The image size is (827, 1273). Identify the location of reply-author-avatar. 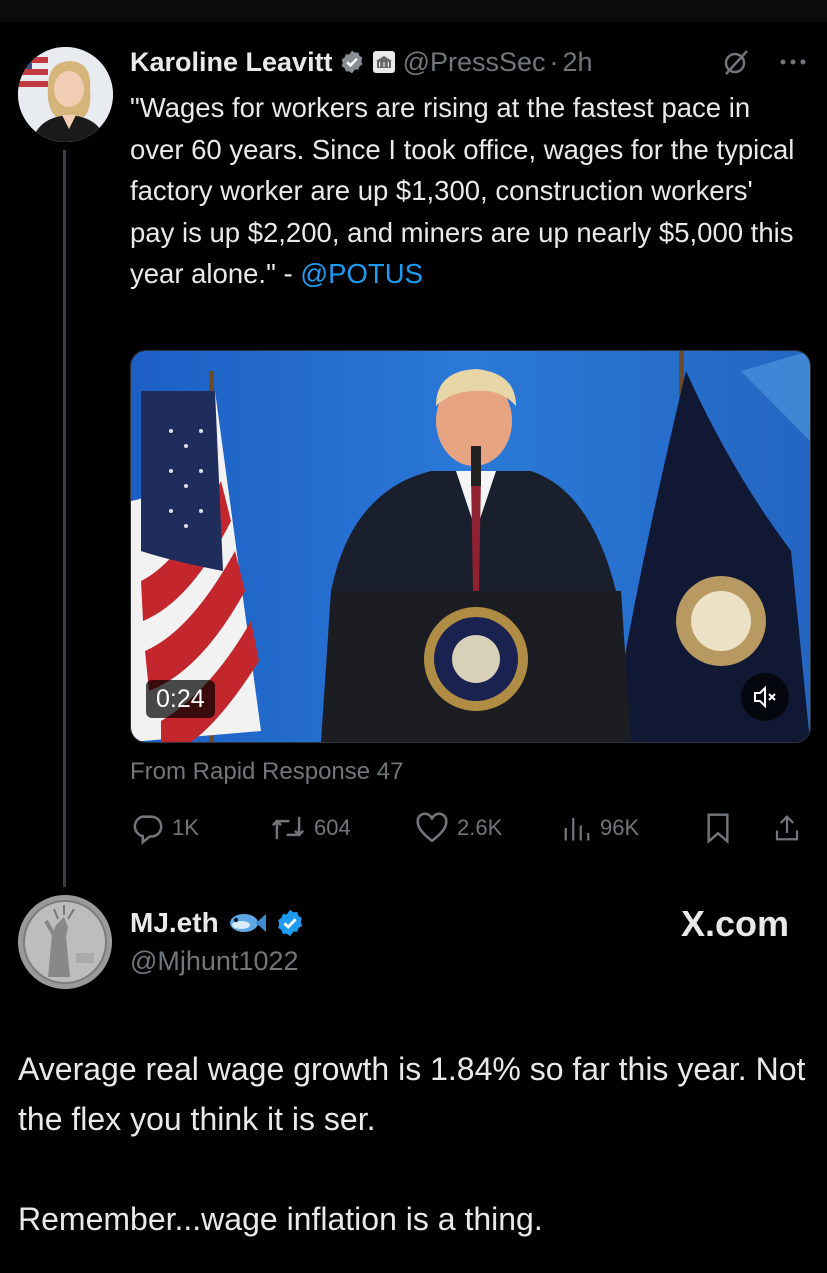
(65, 942).